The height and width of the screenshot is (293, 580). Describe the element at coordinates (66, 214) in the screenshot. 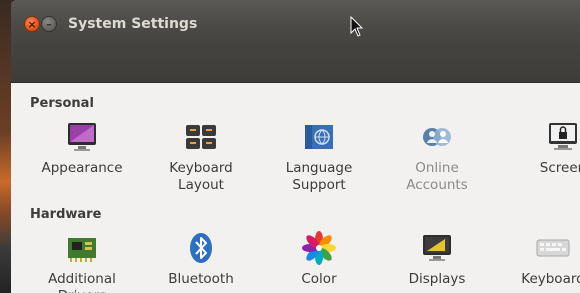

I see `section-title-hardware: Hardware` at that location.